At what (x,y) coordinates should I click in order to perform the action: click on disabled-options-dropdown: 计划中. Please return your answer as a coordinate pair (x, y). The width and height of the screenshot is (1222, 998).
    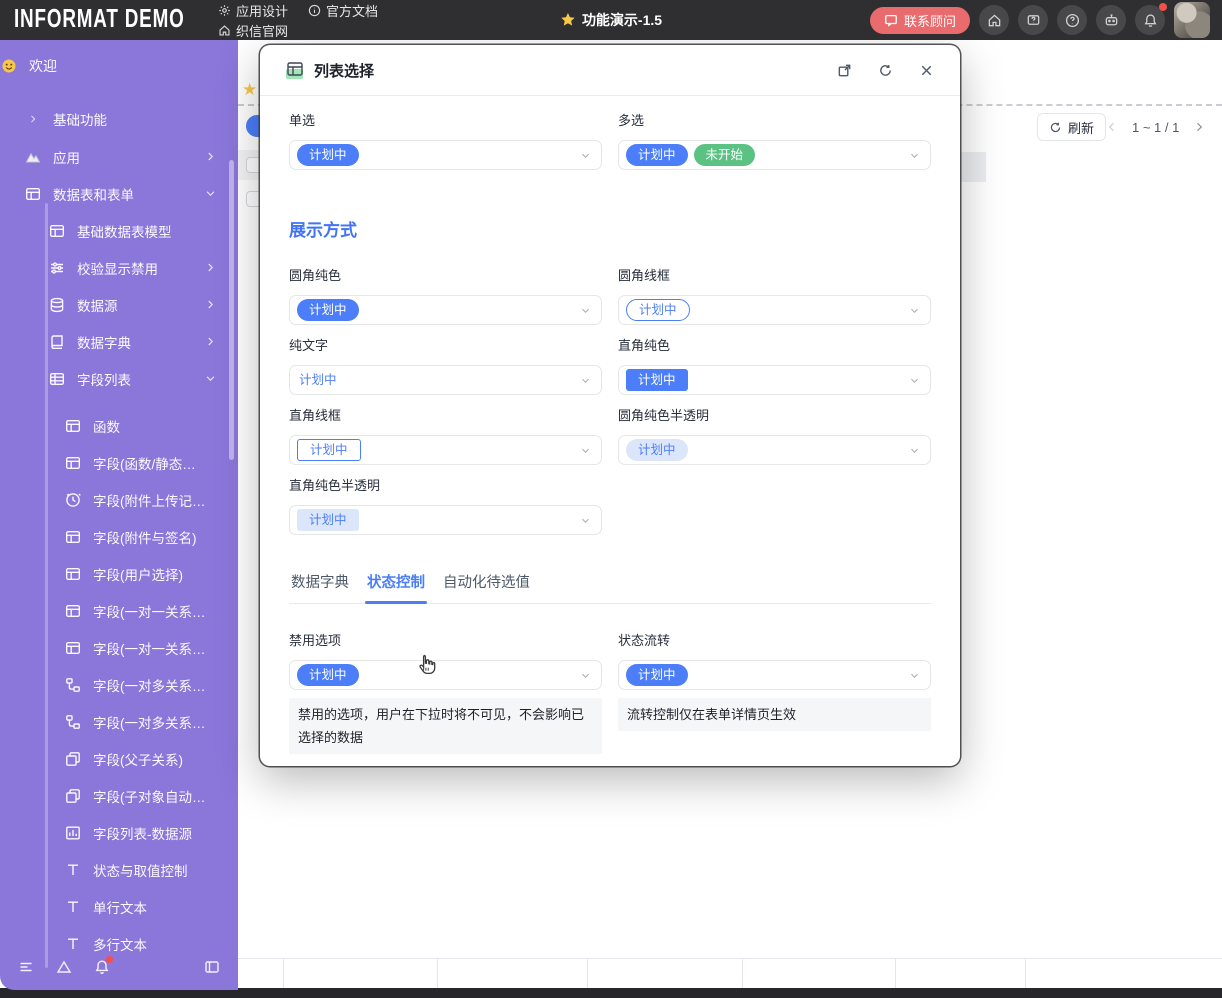
    Looking at the image, I should click on (445, 675).